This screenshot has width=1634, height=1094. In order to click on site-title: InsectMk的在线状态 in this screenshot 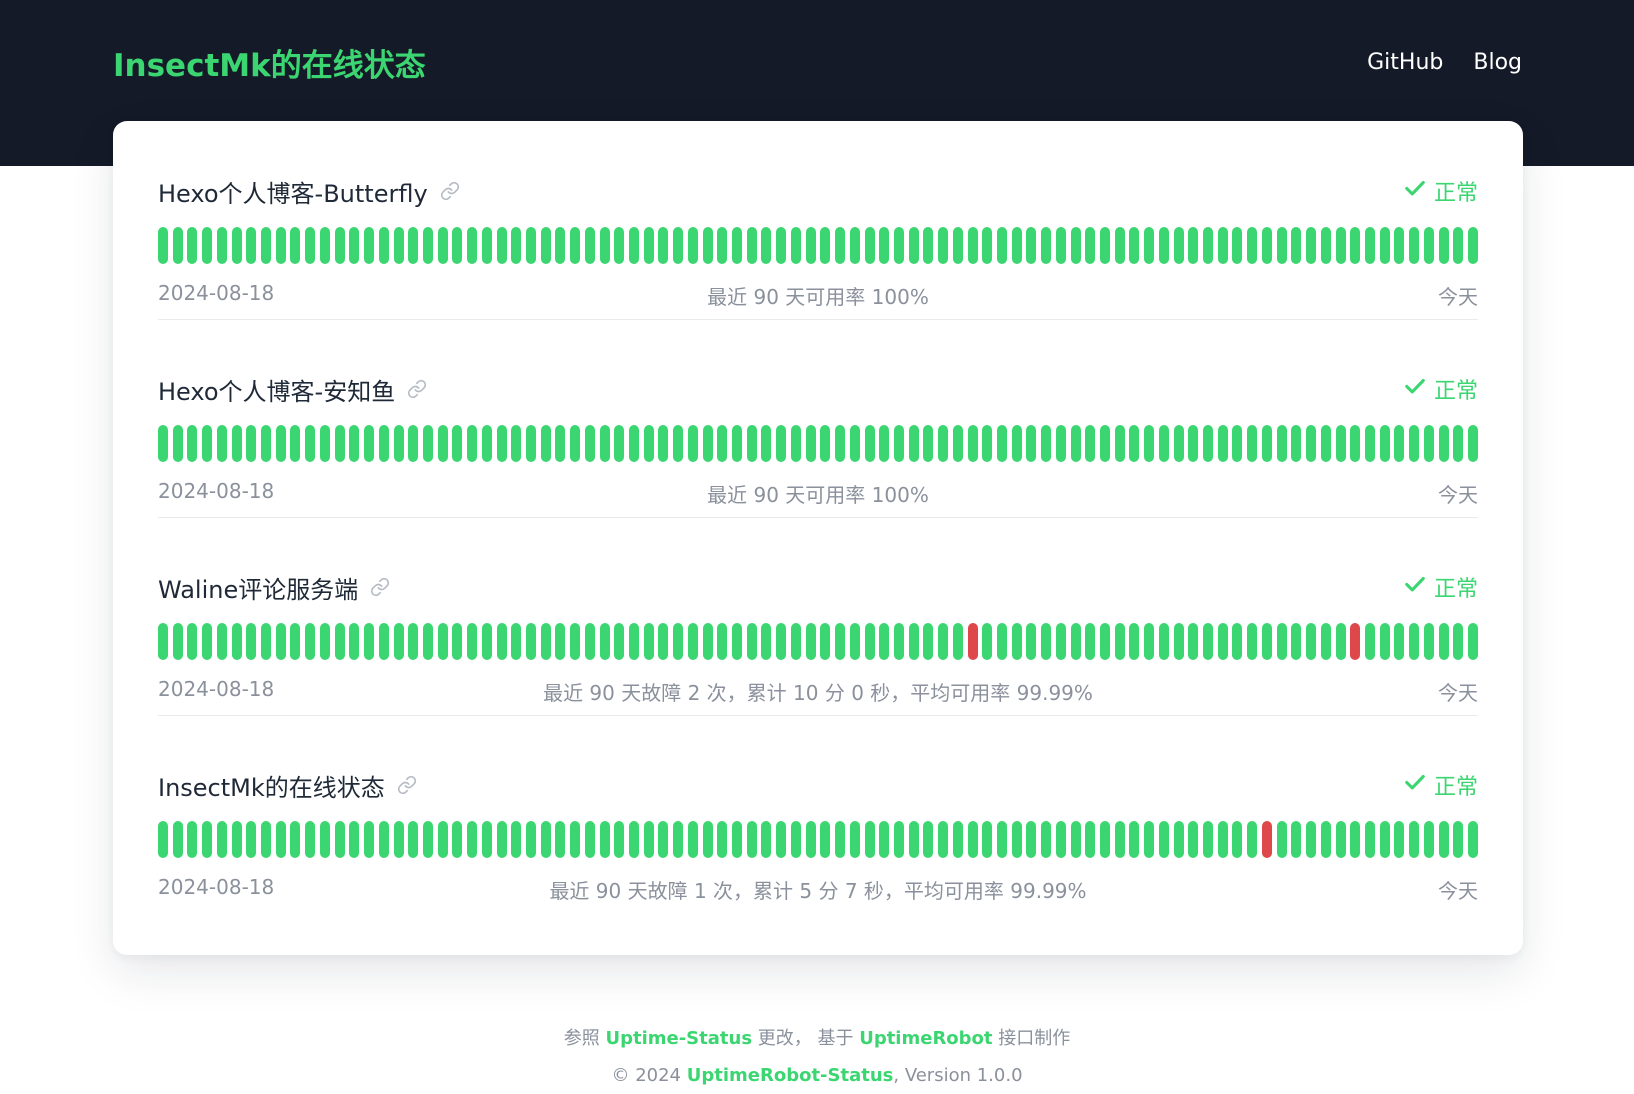, I will do `click(269, 62)`.